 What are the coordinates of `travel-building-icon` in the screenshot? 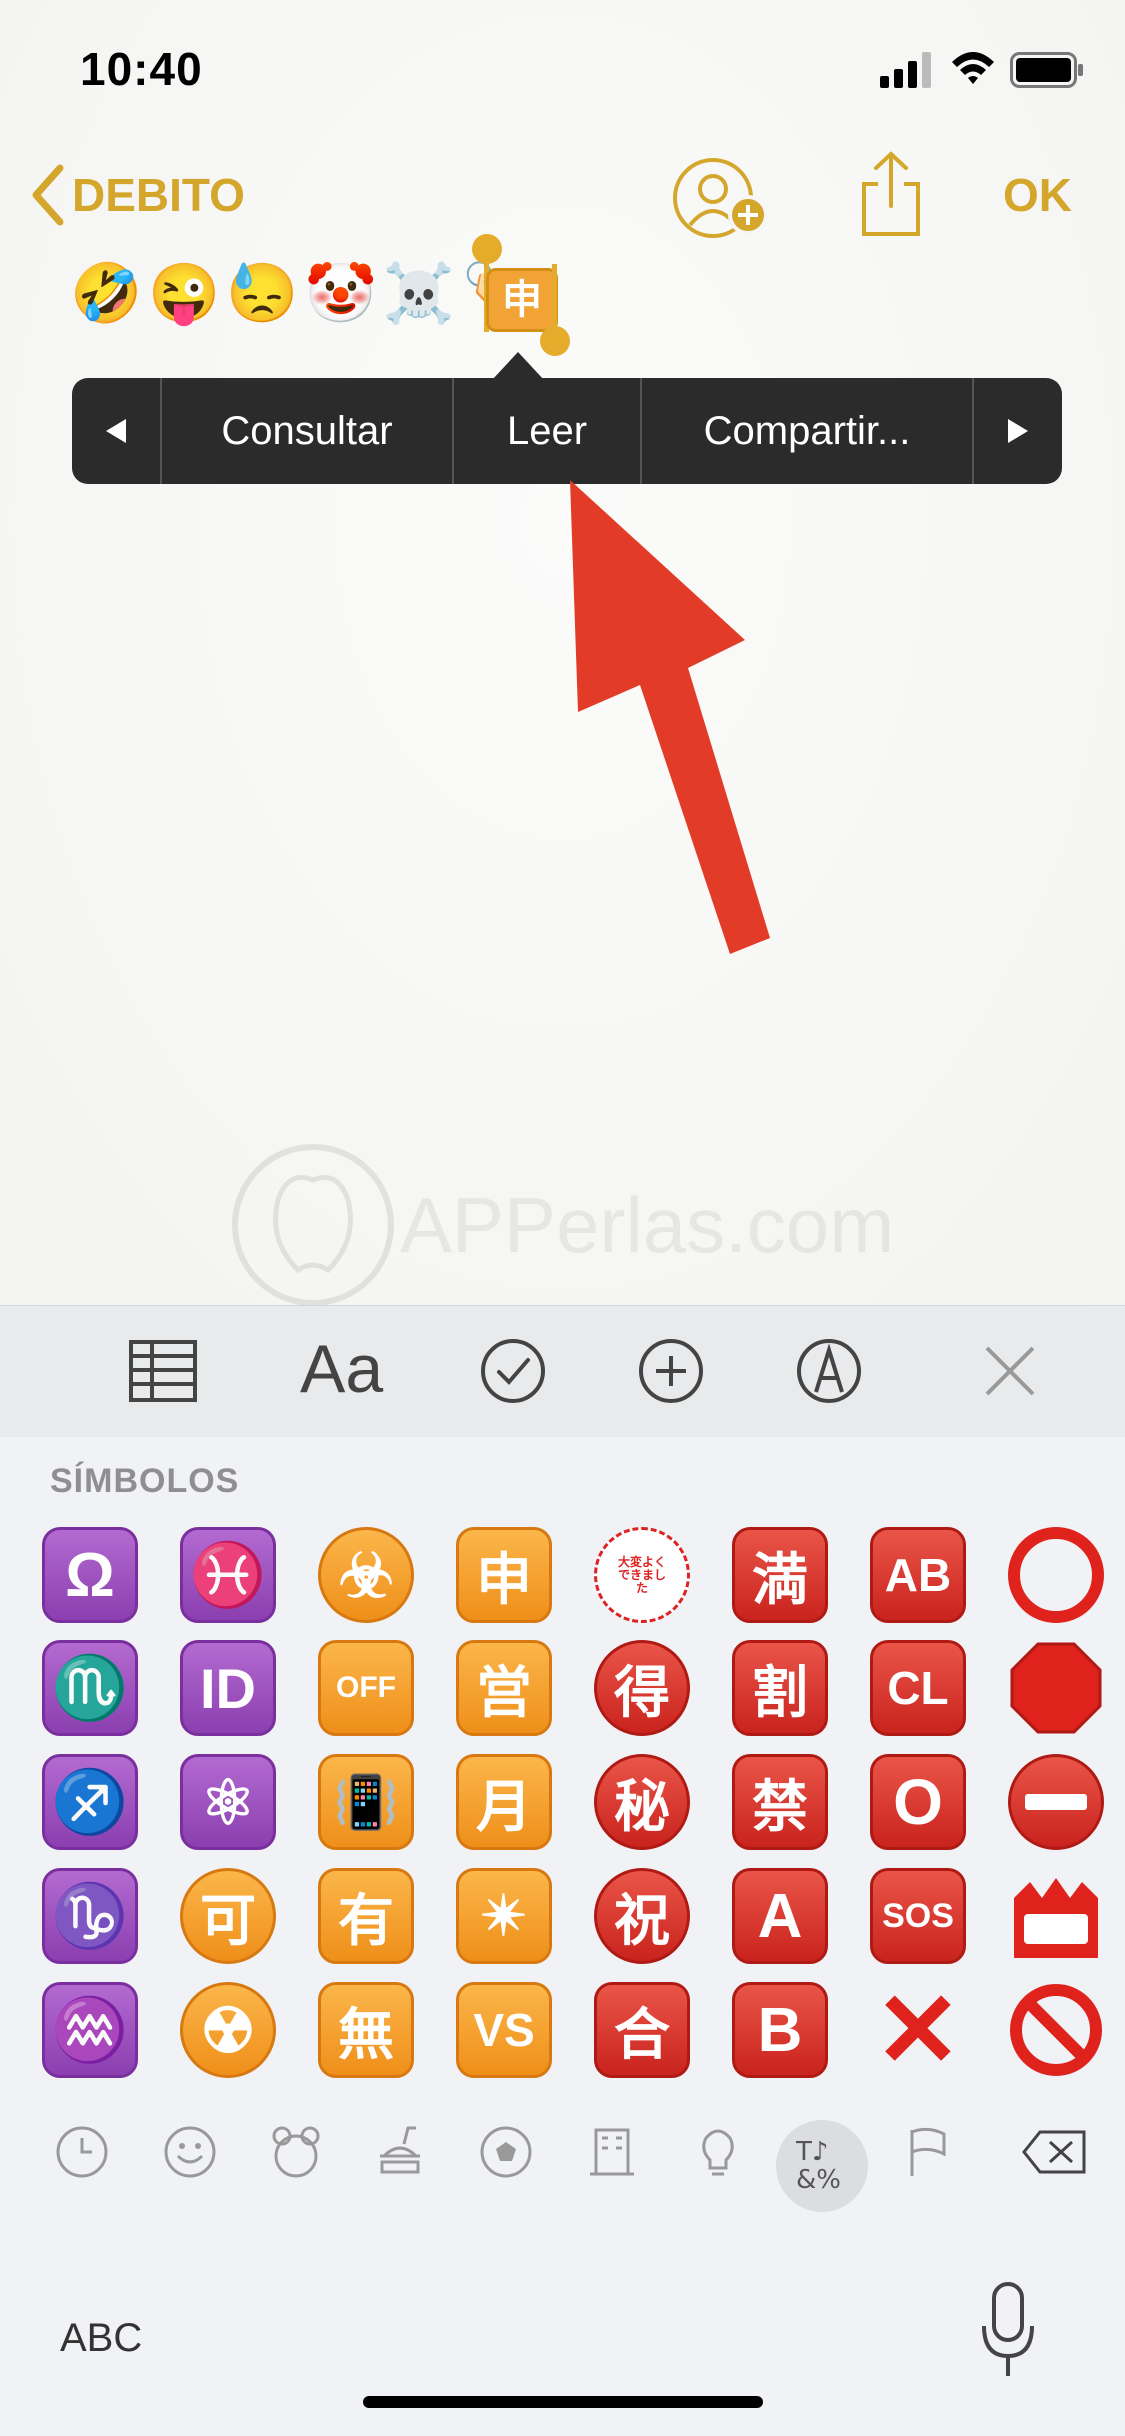 It's located at (612, 2152).